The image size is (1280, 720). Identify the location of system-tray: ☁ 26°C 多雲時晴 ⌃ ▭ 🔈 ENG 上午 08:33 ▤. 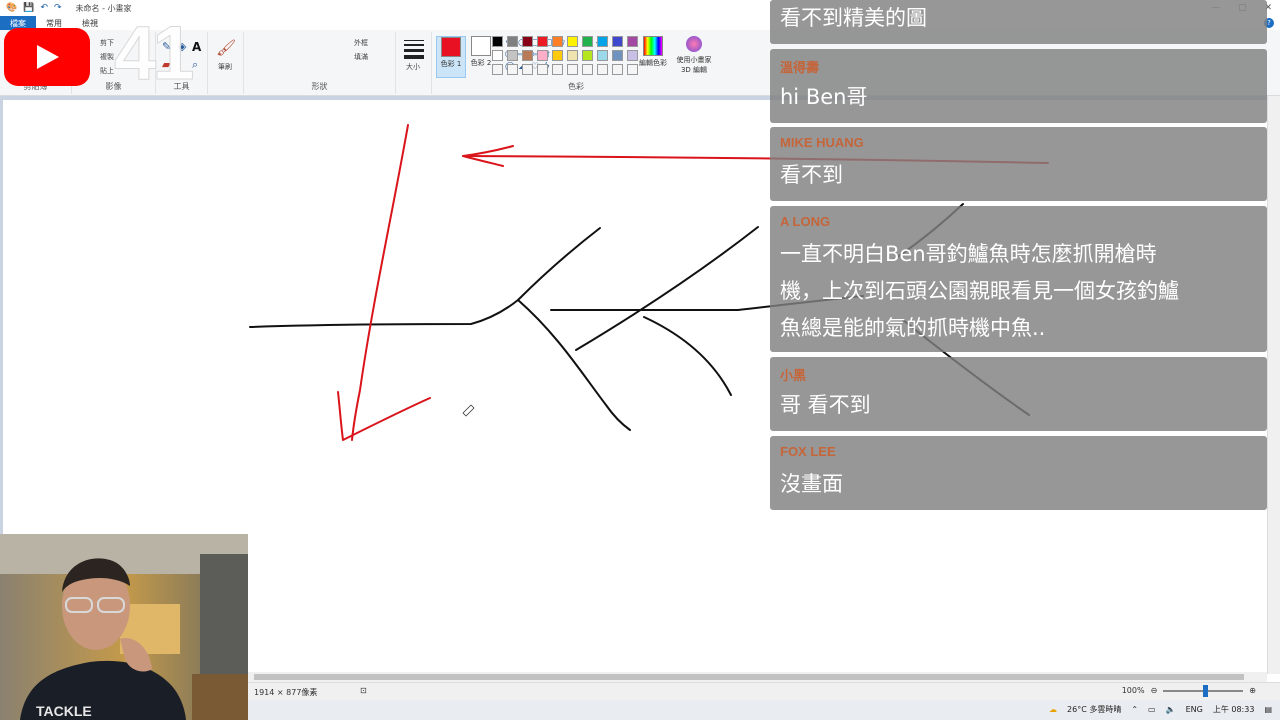
(1160, 709).